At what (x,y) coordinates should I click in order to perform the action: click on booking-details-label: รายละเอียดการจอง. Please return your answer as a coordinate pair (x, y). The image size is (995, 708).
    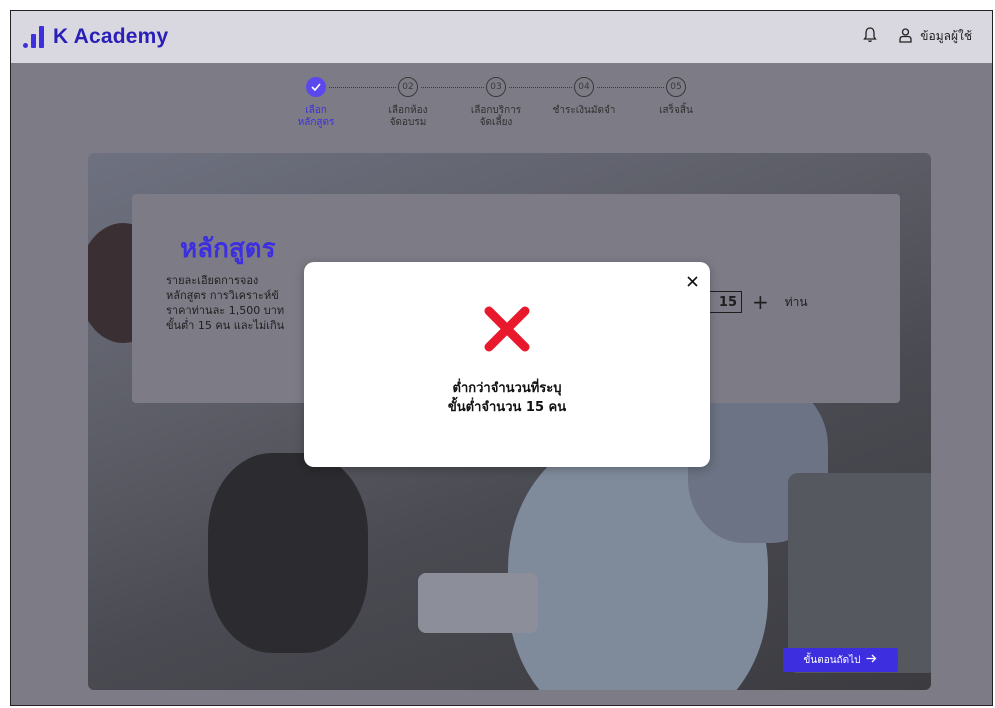
    Looking at the image, I should click on (212, 280).